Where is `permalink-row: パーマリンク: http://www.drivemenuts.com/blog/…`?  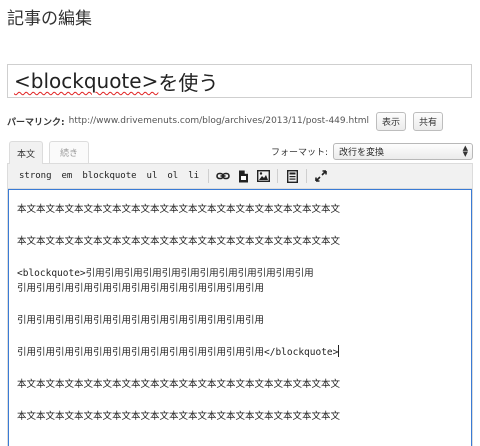 permalink-row: パーマリンク: http://www.drivemenuts.com/blog/… is located at coordinates (225, 121).